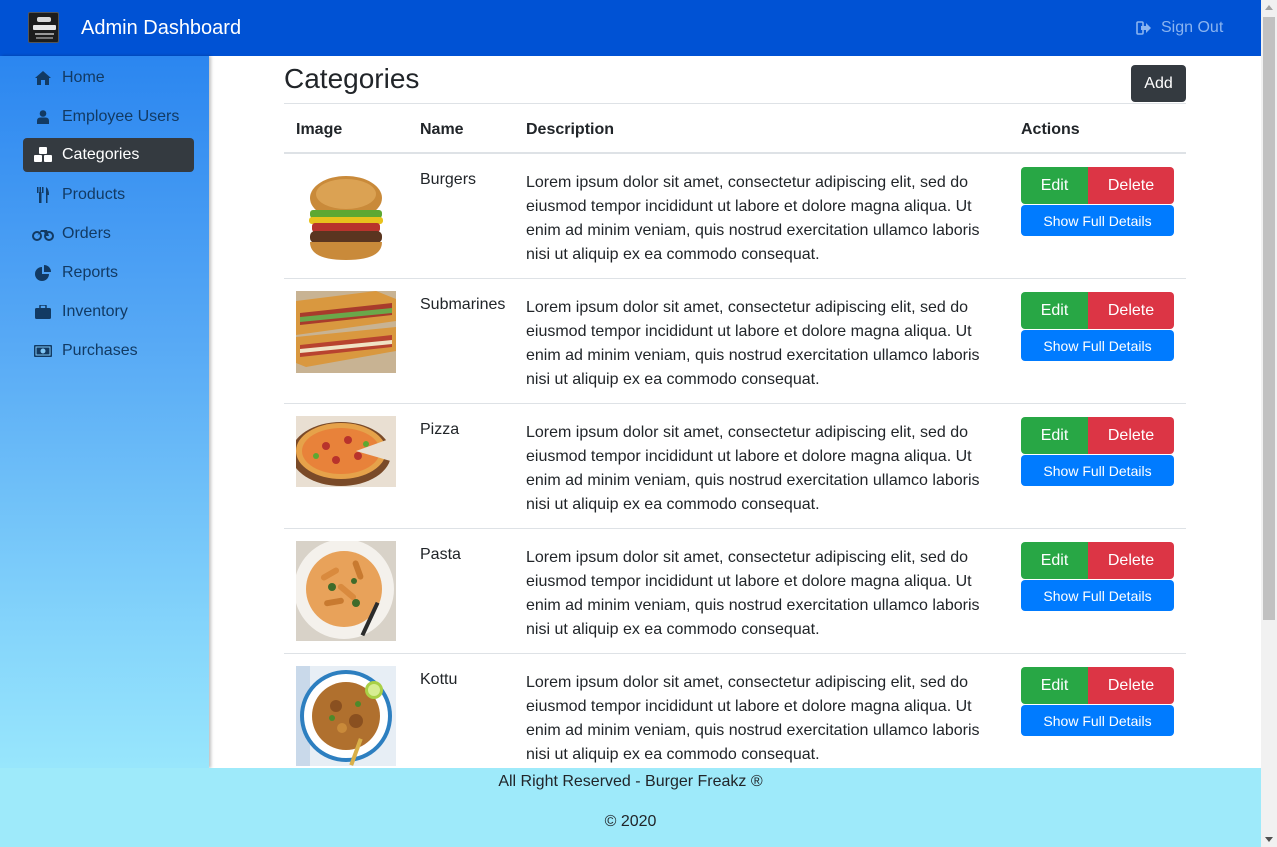 The height and width of the screenshot is (847, 1277). What do you see at coordinates (43, 117) in the screenshot?
I see `user-icon` at bounding box center [43, 117].